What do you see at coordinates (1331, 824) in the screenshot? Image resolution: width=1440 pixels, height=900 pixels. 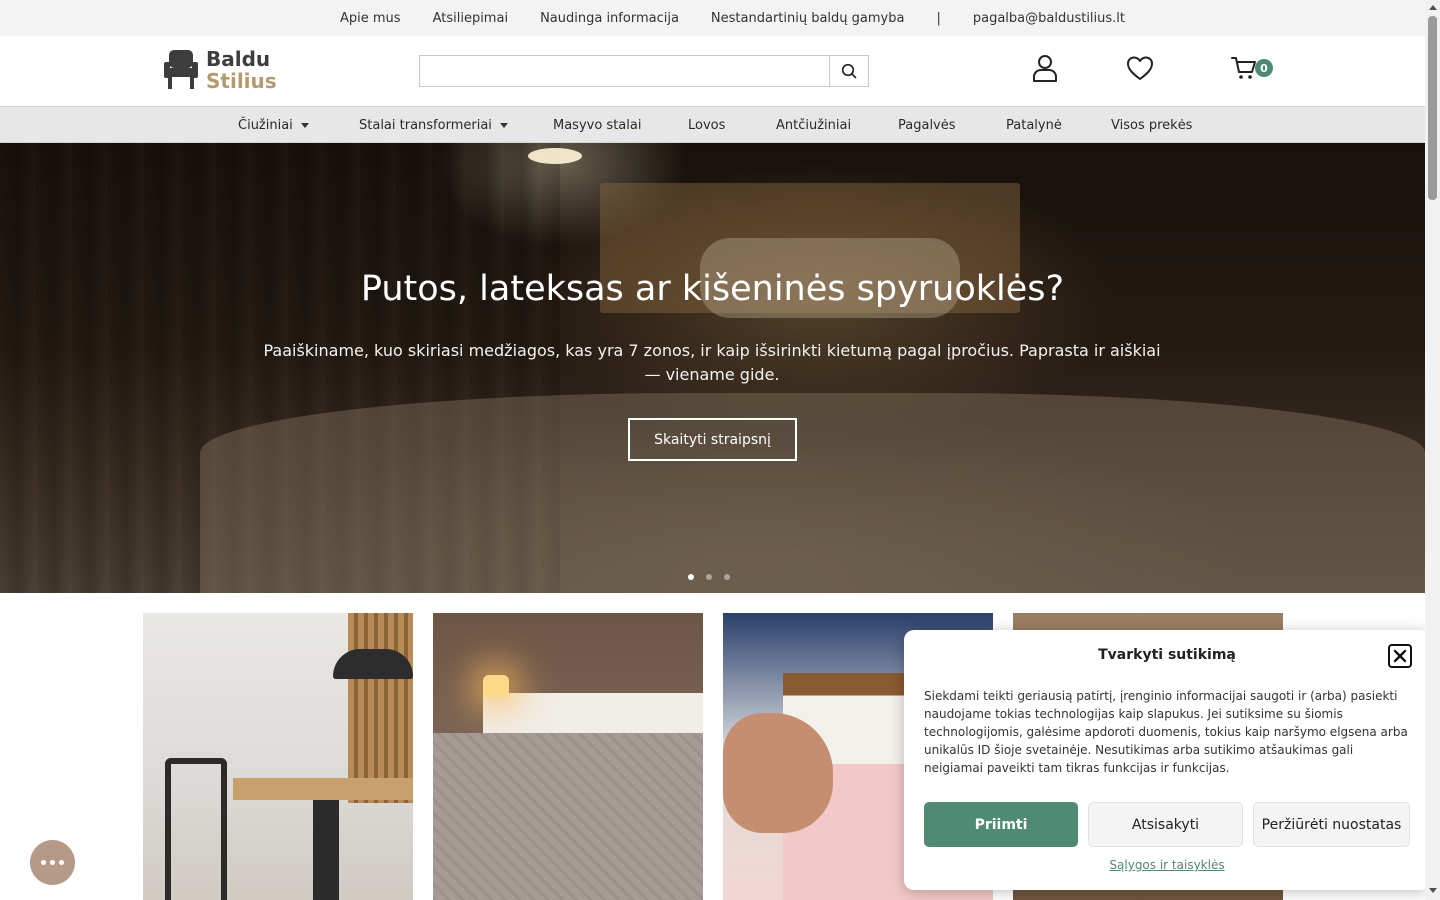 I see `consent-view-preferences-button: Peržiūrėti nuostatas` at bounding box center [1331, 824].